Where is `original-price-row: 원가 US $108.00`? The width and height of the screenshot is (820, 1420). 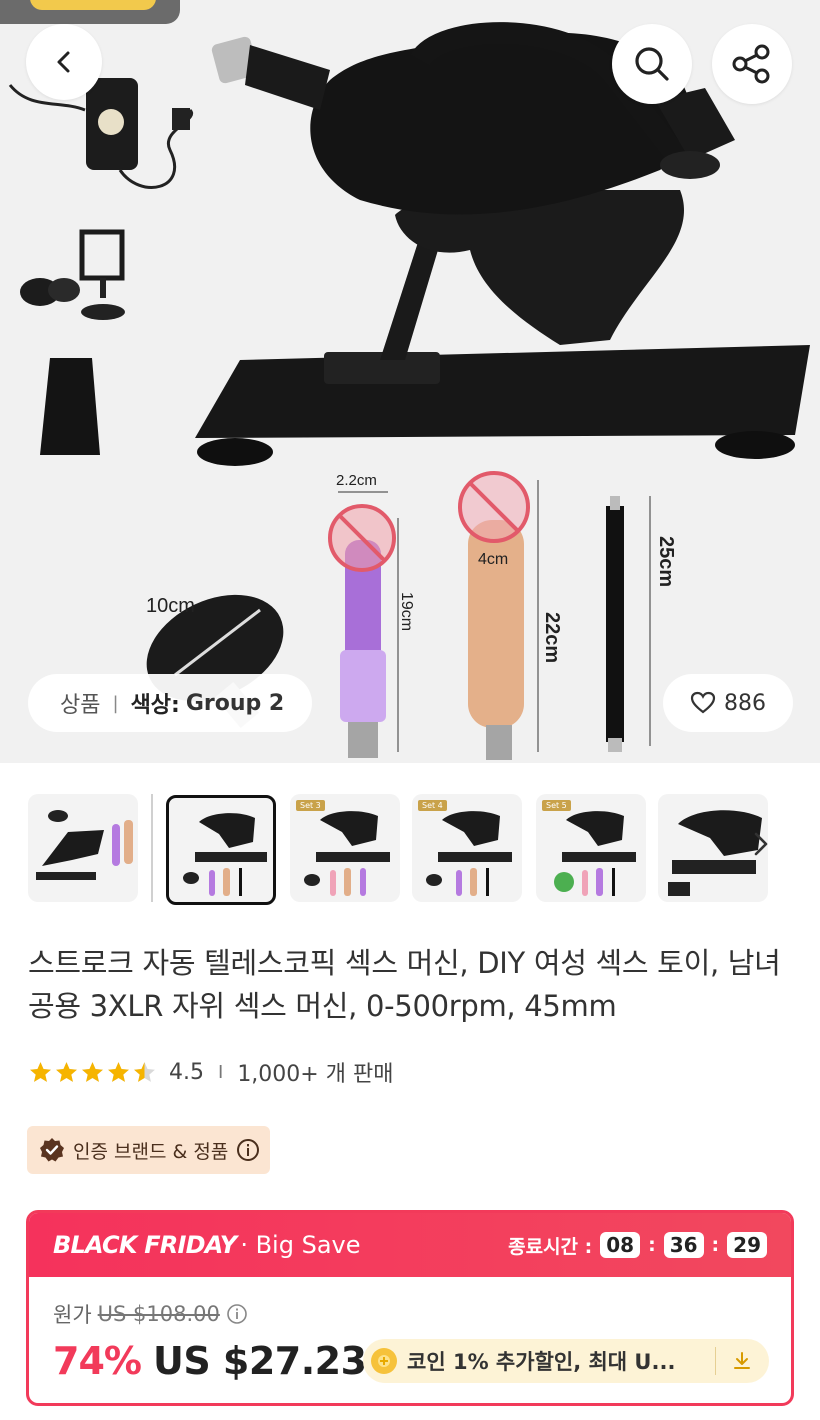 original-price-row: 원가 US $108.00 is located at coordinates (150, 1314).